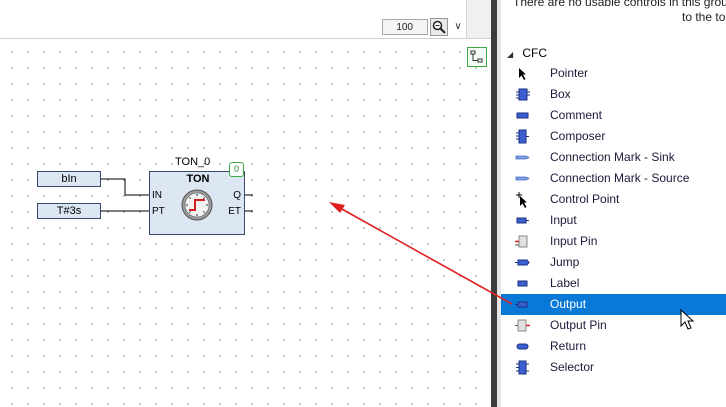 This screenshot has height=407, width=726. What do you see at coordinates (237, 195) in the screenshot?
I see `pin-q-label: Q` at bounding box center [237, 195].